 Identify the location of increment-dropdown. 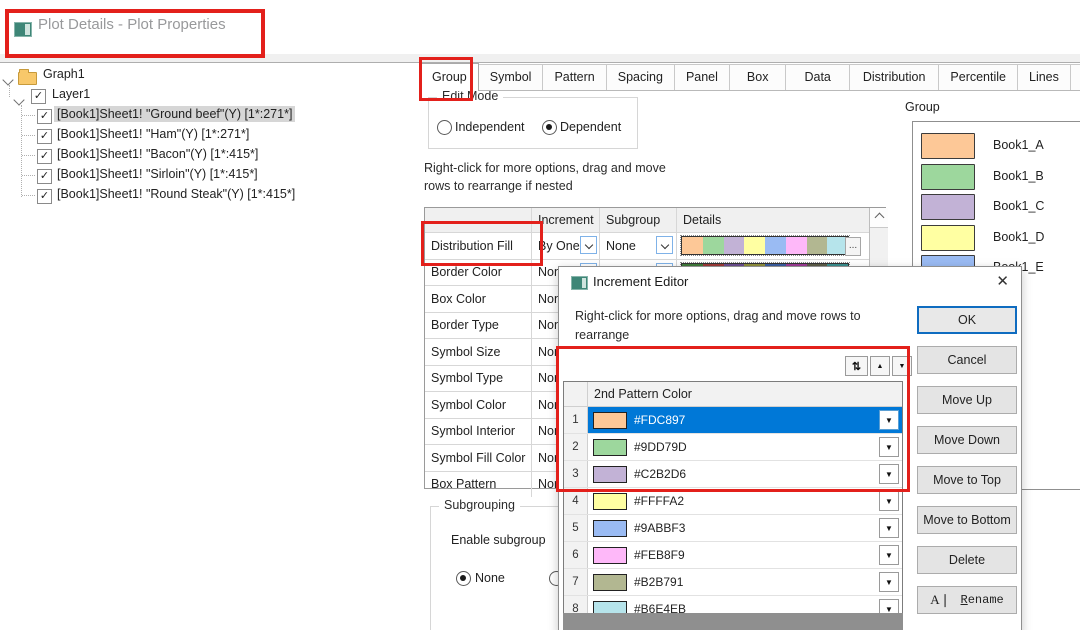
(588, 245).